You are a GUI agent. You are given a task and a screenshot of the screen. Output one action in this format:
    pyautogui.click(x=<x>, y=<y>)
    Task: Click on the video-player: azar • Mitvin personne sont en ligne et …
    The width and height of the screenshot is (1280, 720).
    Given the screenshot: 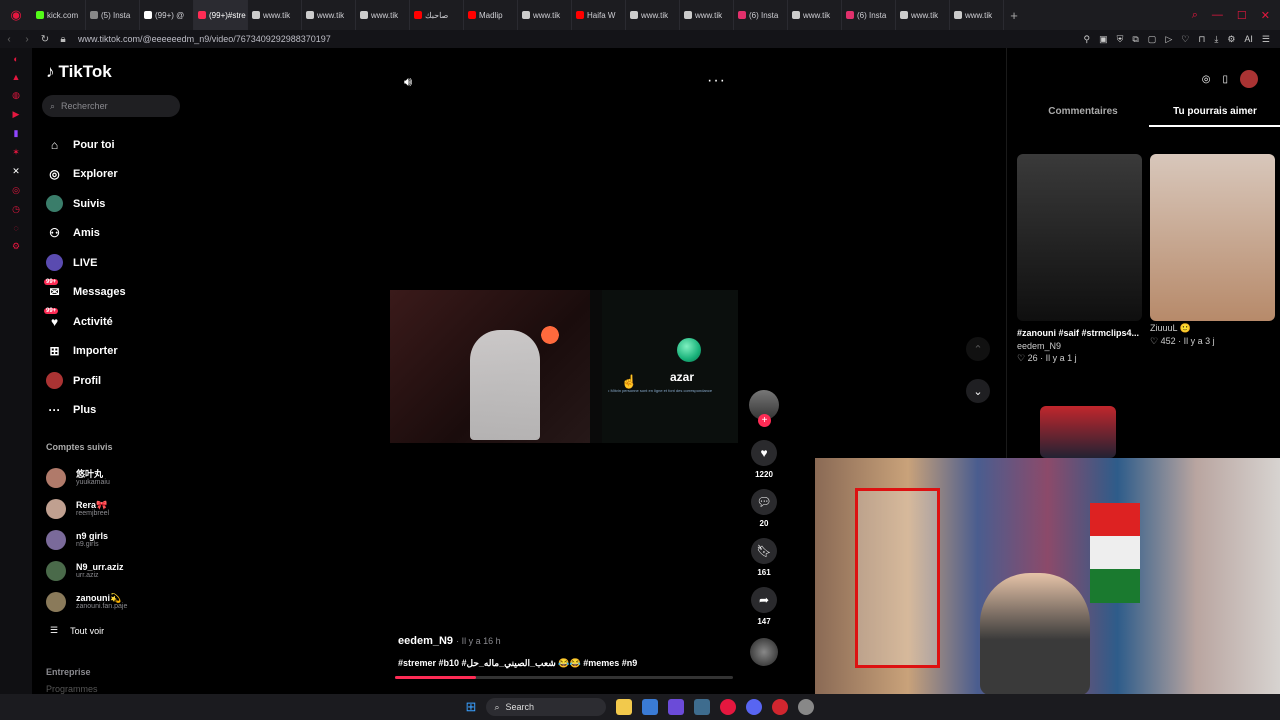 What is the action you would take?
    pyautogui.click(x=564, y=366)
    